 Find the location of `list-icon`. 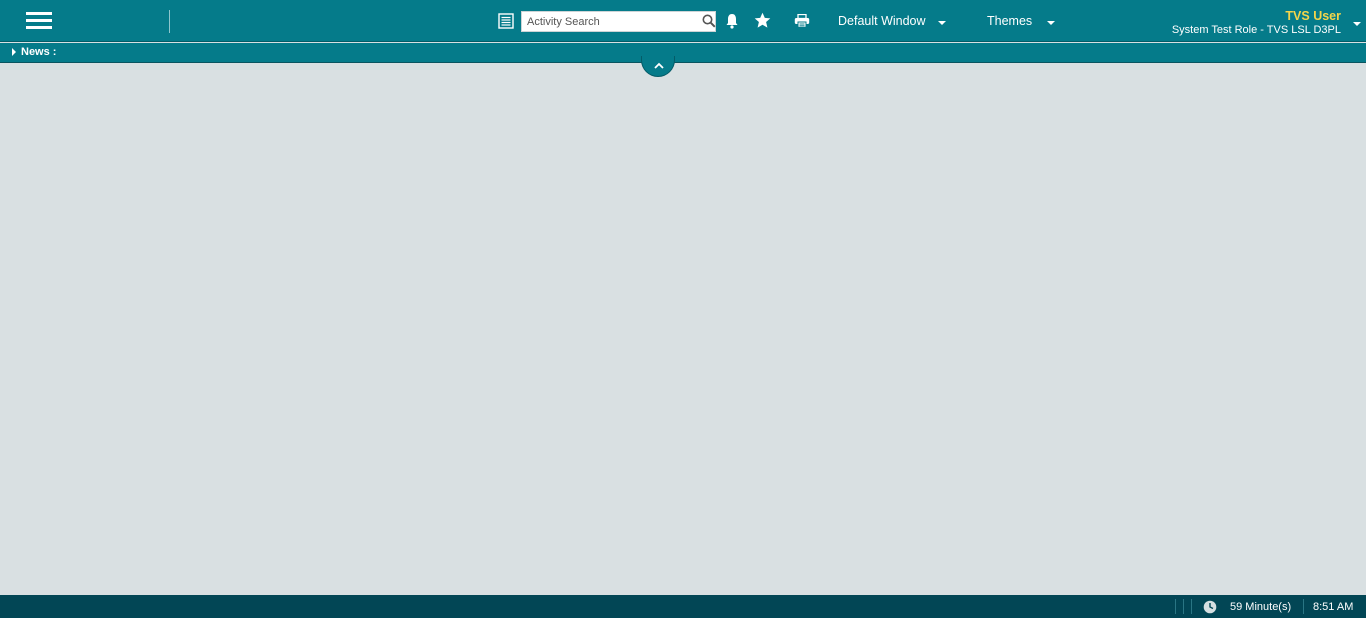

list-icon is located at coordinates (506, 21).